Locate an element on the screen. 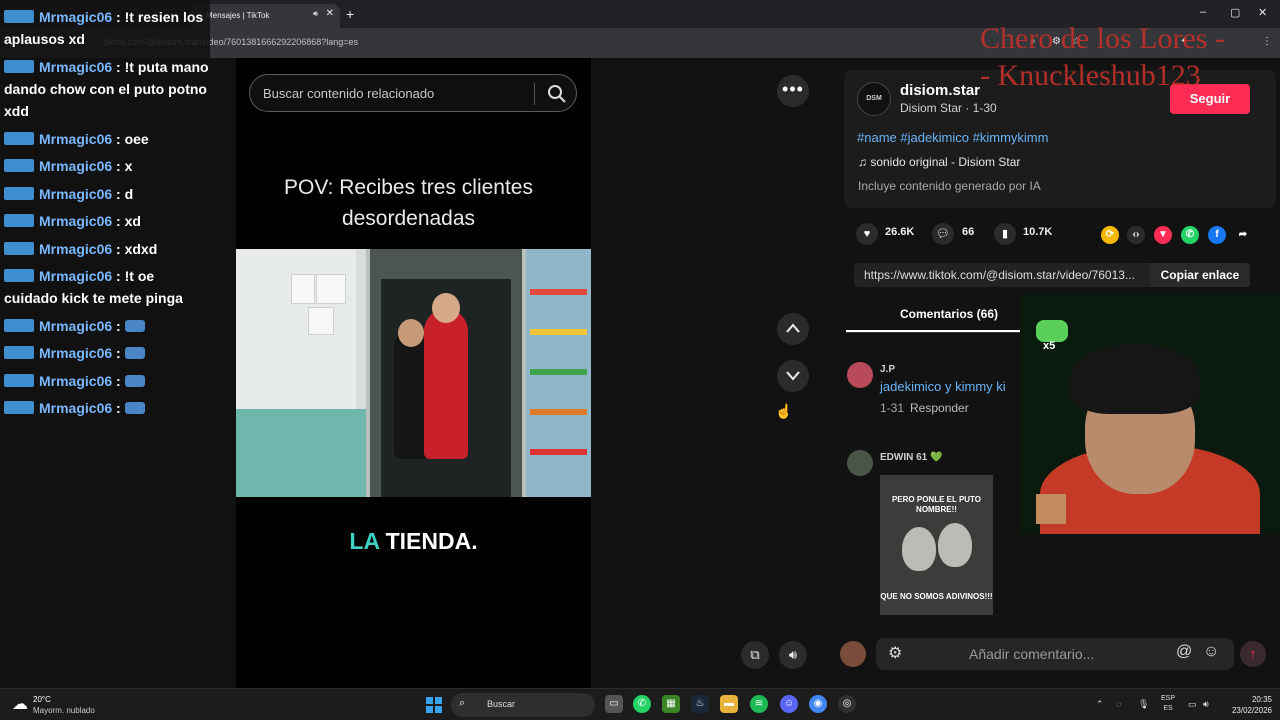 The image size is (1280, 720). pip-button: ⧉ is located at coordinates (755, 655).